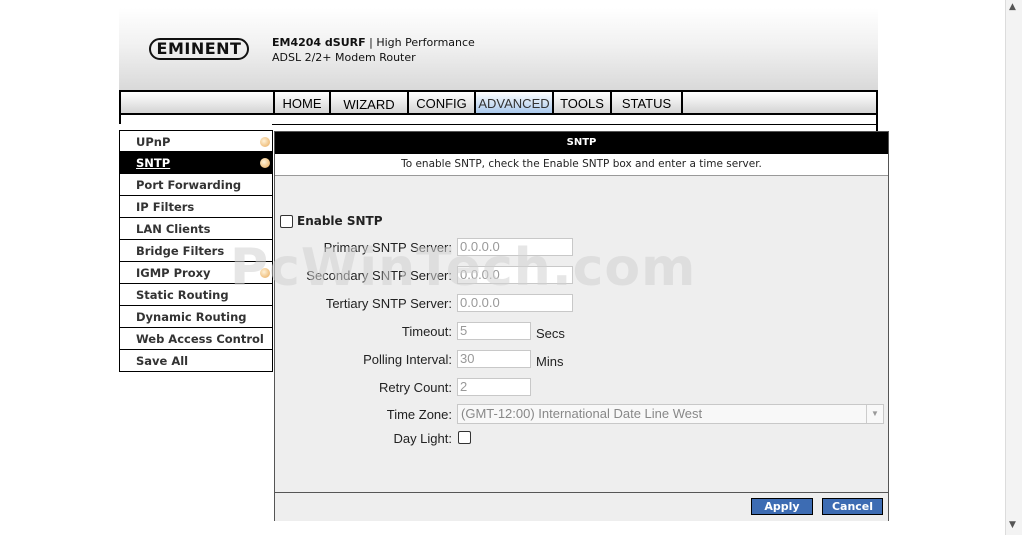 This screenshot has width=1022, height=535. I want to click on secondary-server-input: 0.0.0.0, so click(515, 275).